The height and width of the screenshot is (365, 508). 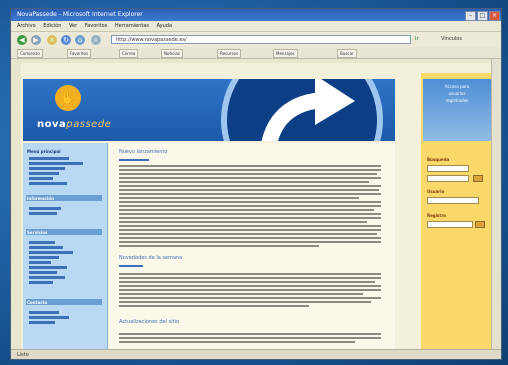 I want to click on menu-file: Archivo, so click(x=26, y=26).